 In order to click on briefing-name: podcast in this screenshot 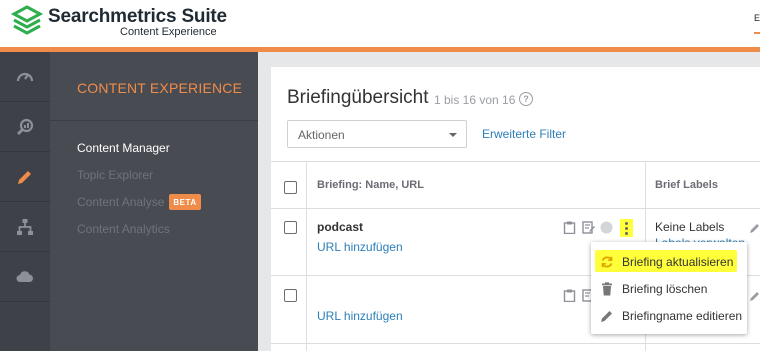, I will do `click(340, 227)`.